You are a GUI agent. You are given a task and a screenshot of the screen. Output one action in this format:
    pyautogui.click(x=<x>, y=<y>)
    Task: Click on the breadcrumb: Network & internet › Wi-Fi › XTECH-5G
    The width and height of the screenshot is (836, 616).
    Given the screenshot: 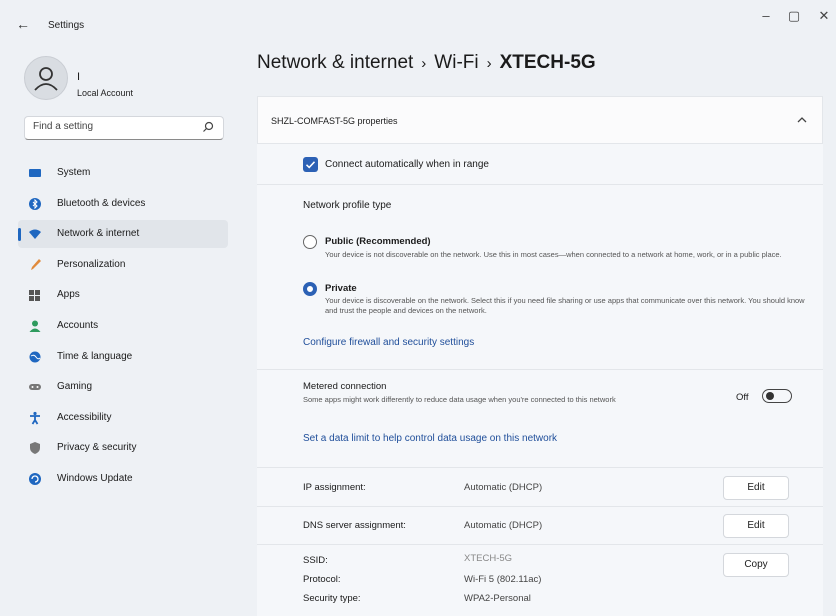 What is the action you would take?
    pyautogui.click(x=426, y=63)
    